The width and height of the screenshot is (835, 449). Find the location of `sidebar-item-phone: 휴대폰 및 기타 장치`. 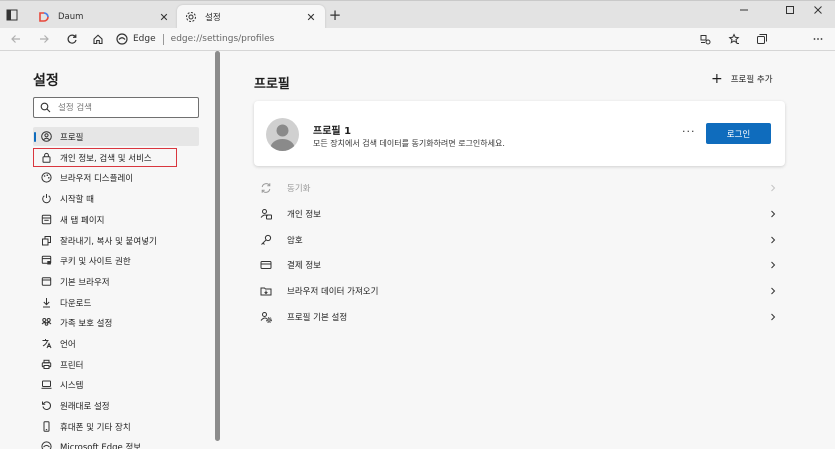

sidebar-item-phone: 휴대폰 및 기타 장치 is located at coordinates (116, 426).